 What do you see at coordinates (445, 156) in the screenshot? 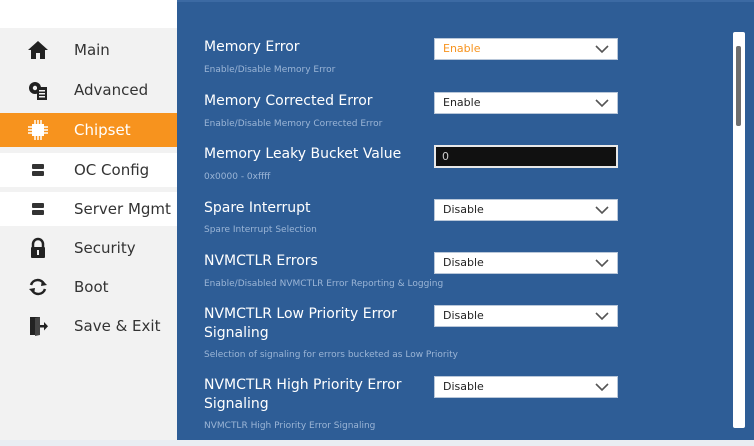
I see `input-value: 0` at bounding box center [445, 156].